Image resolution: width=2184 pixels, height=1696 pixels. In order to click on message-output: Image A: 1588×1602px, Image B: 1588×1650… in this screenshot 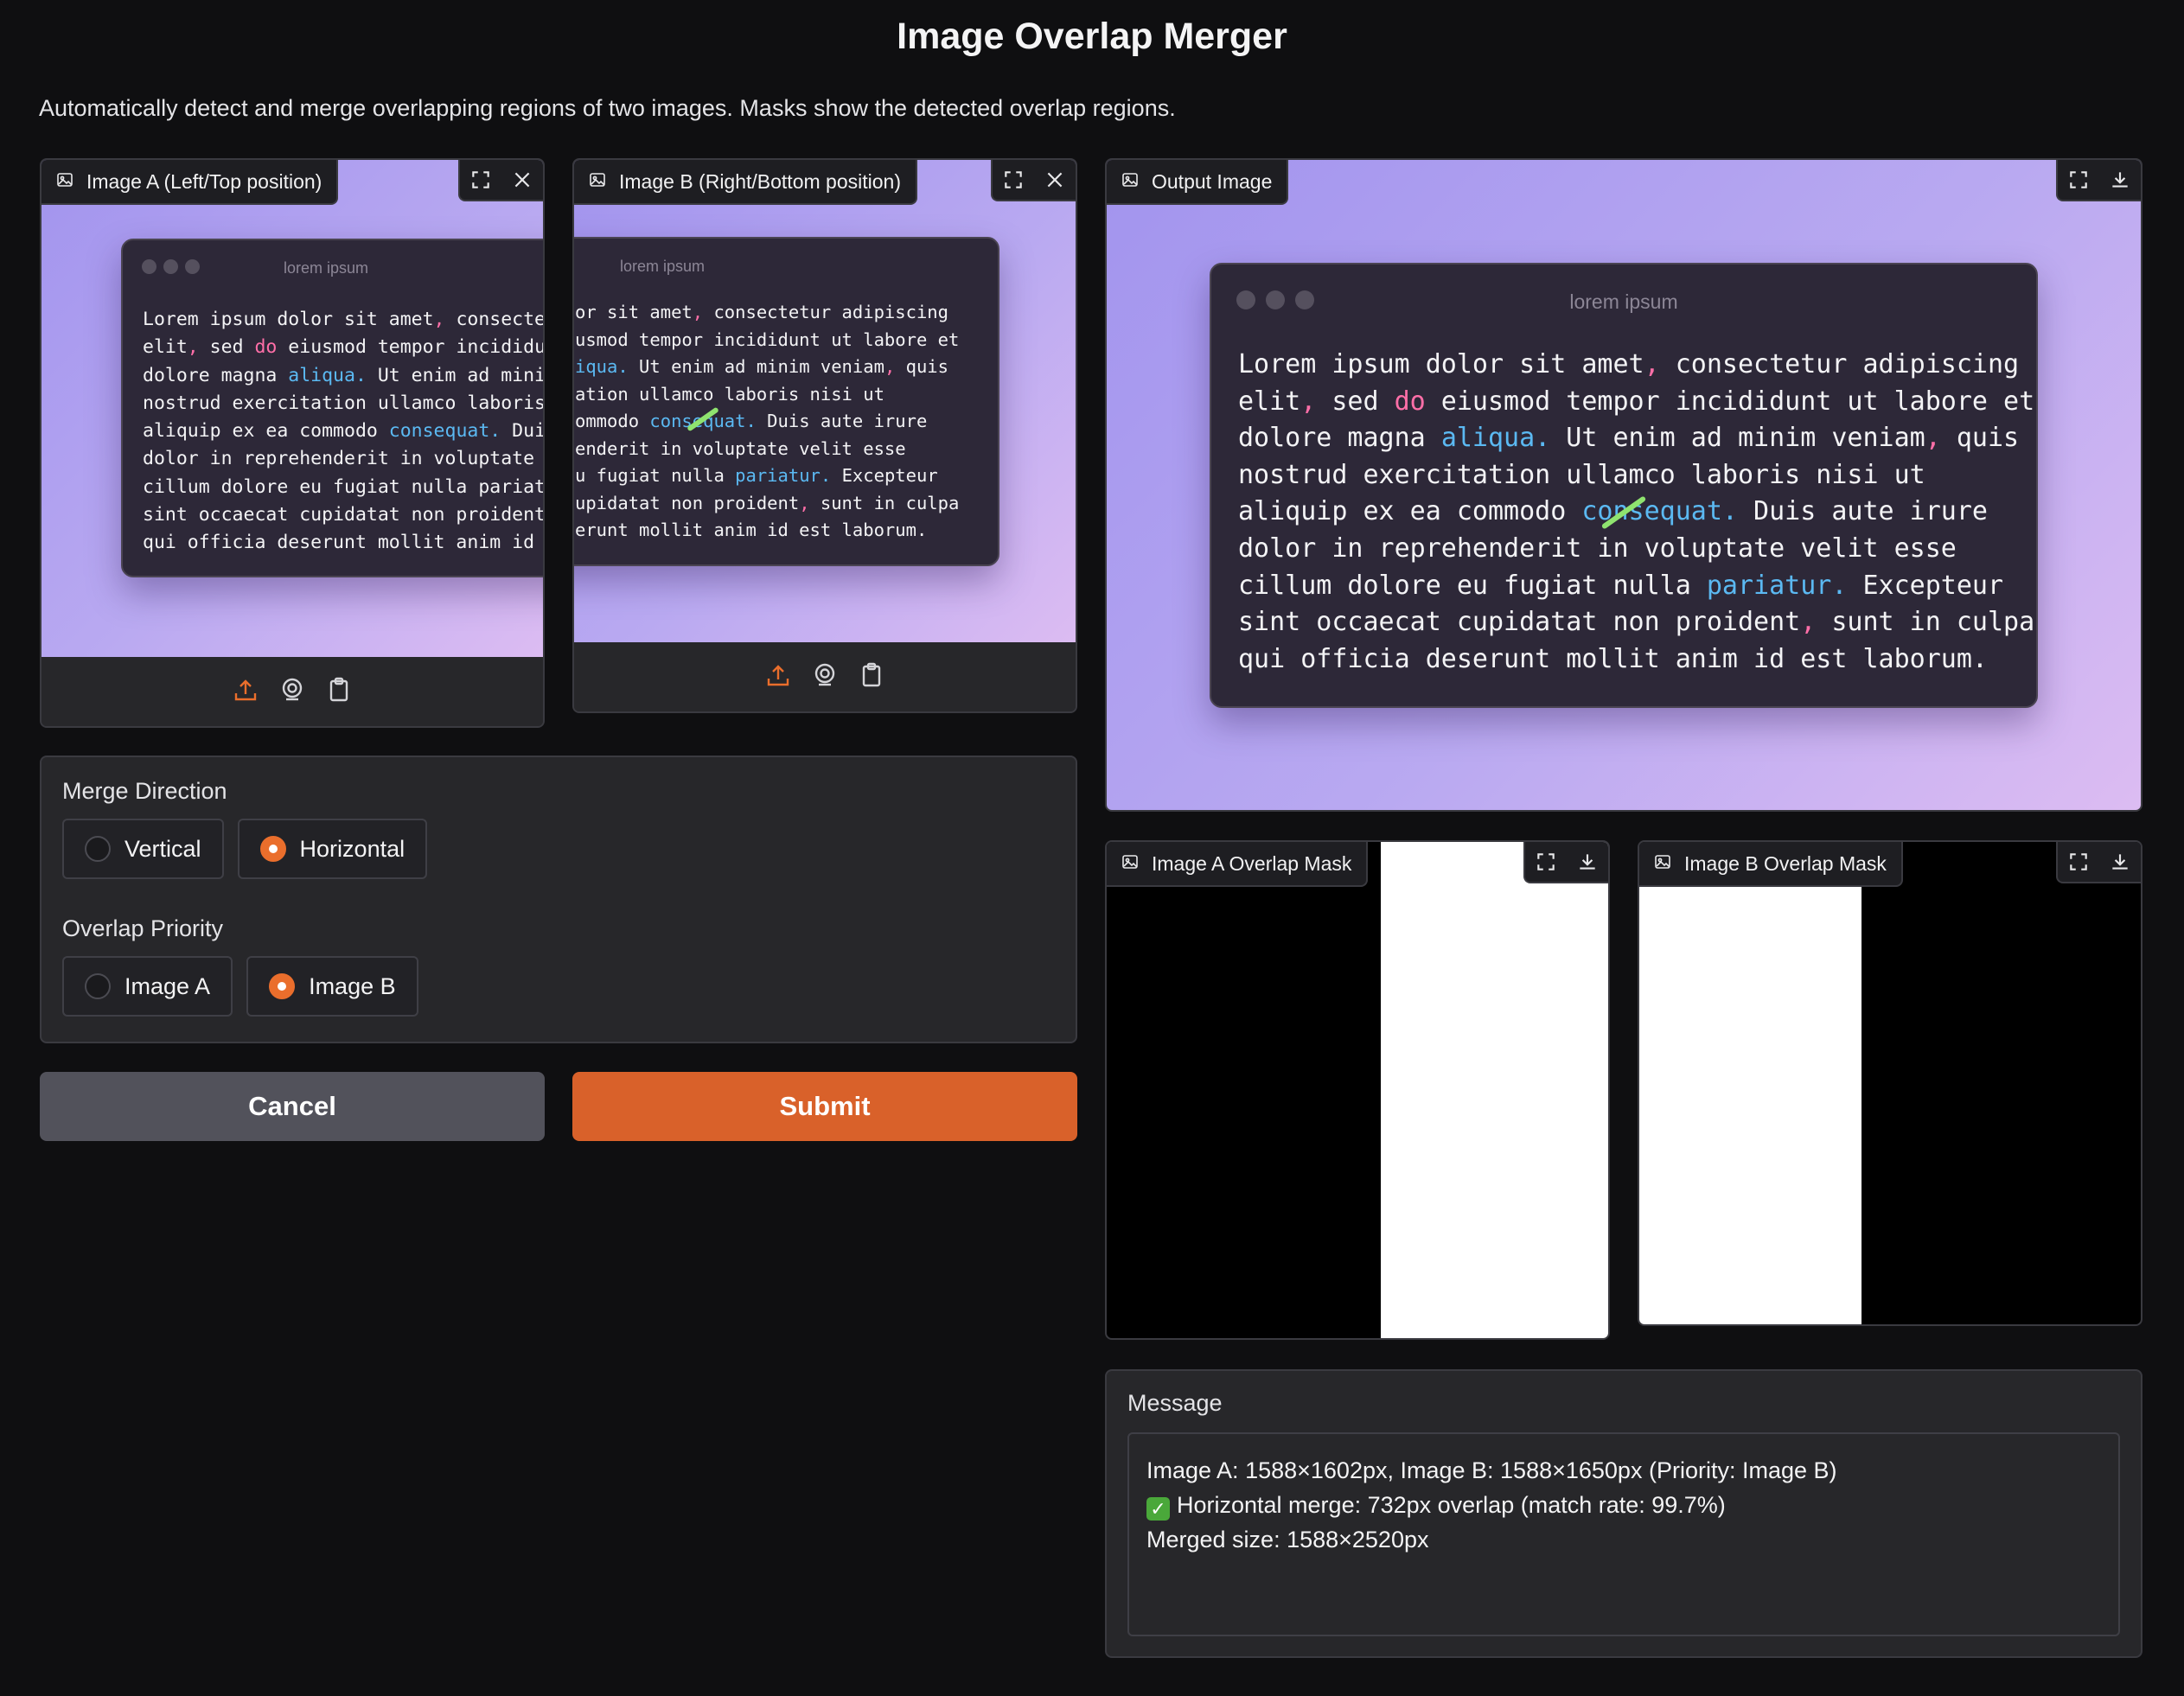, I will do `click(1623, 1534)`.